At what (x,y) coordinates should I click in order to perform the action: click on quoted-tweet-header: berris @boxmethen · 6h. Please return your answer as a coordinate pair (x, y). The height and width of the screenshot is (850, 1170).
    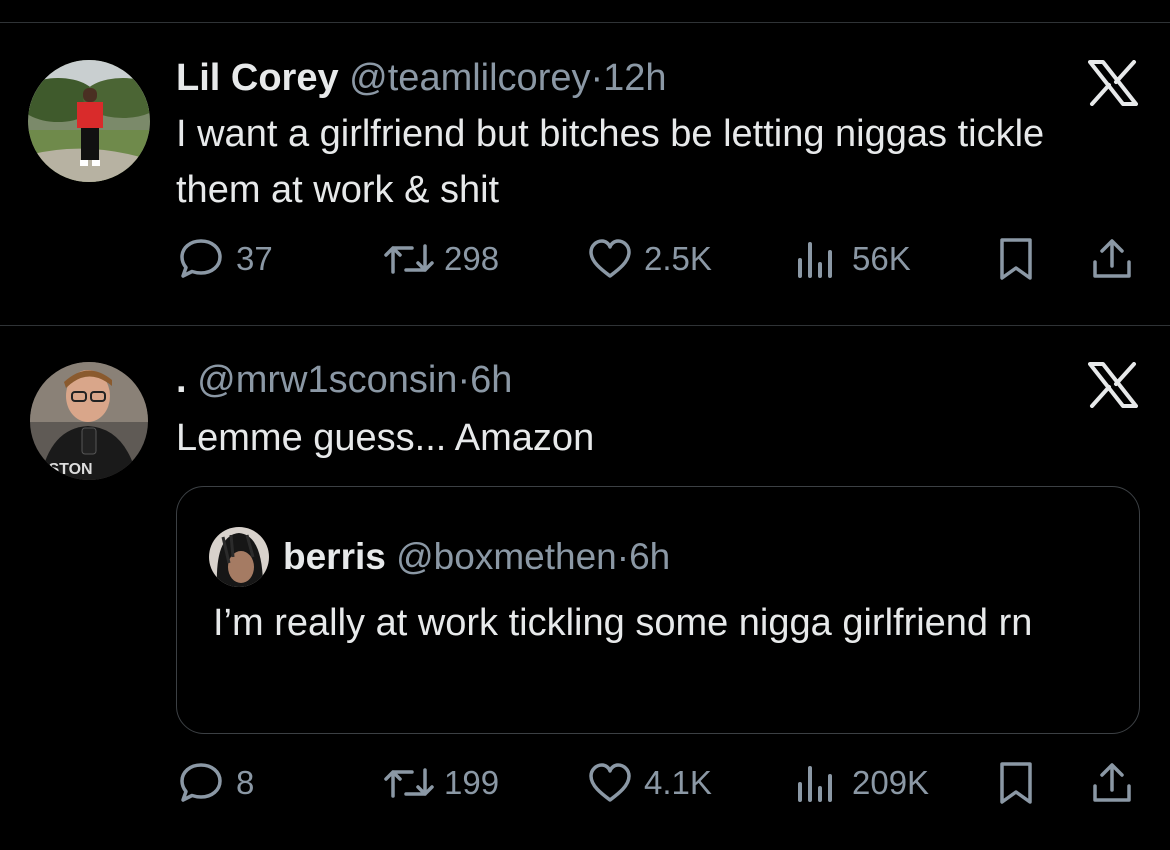
    Looking at the image, I should click on (439, 557).